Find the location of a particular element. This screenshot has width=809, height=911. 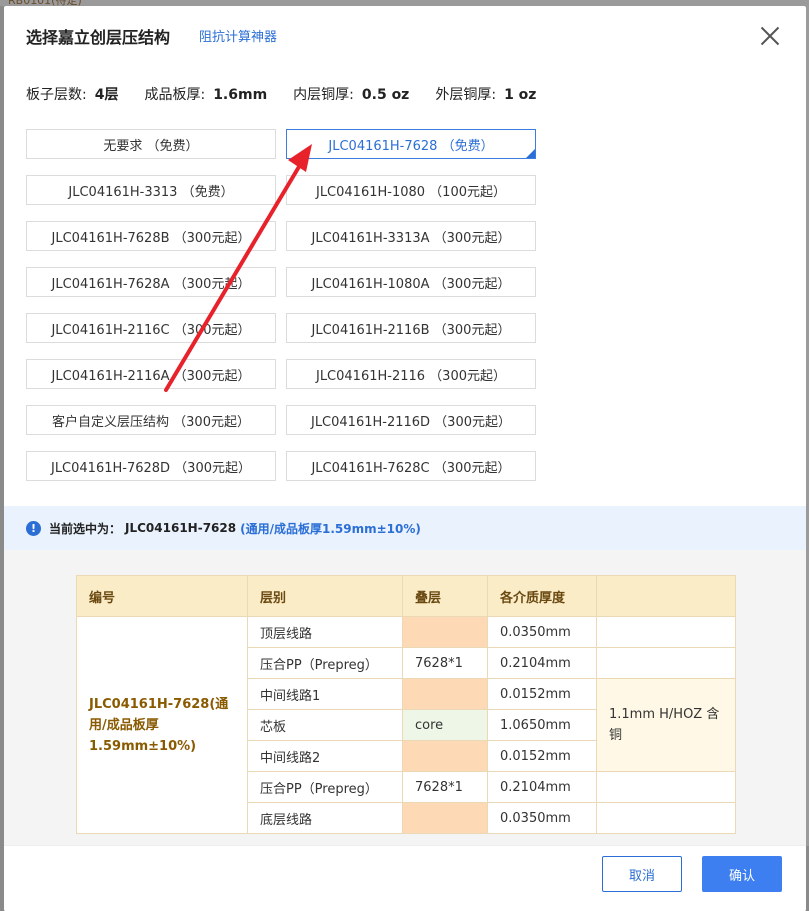

notice-code: JLC04161H-7628 is located at coordinates (181, 528).